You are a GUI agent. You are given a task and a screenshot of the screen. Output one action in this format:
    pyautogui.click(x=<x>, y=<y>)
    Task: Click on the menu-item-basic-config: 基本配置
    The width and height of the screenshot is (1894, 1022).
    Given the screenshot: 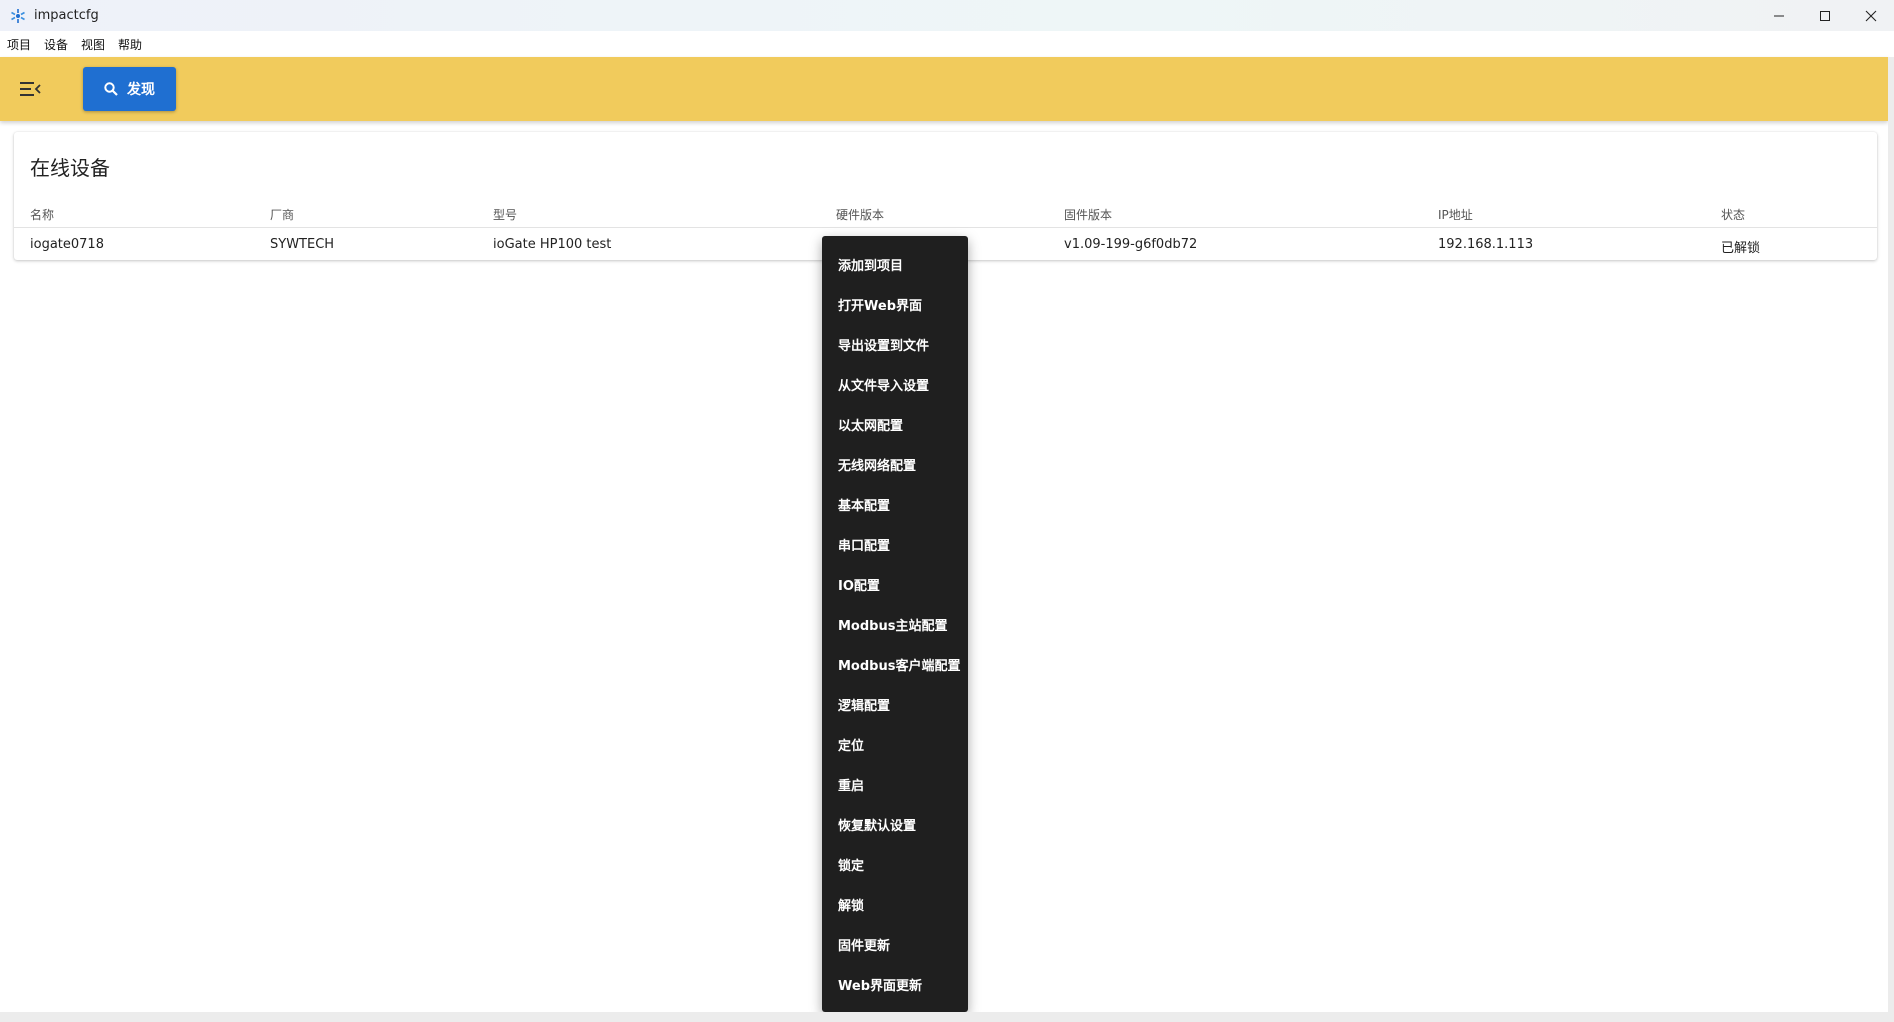 What is the action you would take?
    pyautogui.click(x=895, y=504)
    